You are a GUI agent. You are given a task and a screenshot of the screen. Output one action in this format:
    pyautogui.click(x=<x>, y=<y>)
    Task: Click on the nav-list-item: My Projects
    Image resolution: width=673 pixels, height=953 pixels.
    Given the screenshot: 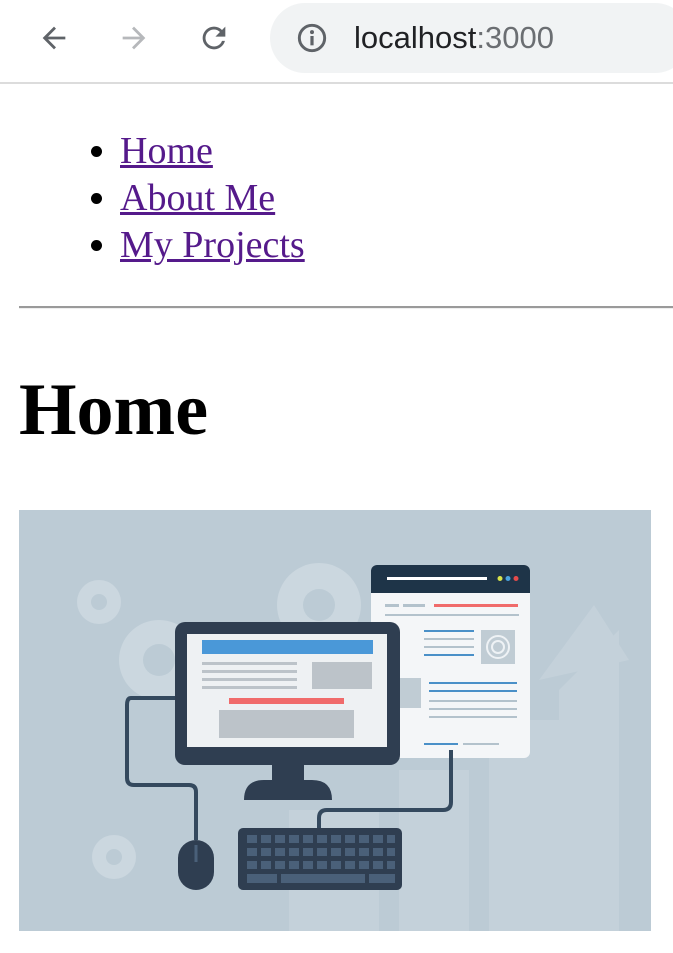 What is the action you would take?
    pyautogui.click(x=212, y=245)
    